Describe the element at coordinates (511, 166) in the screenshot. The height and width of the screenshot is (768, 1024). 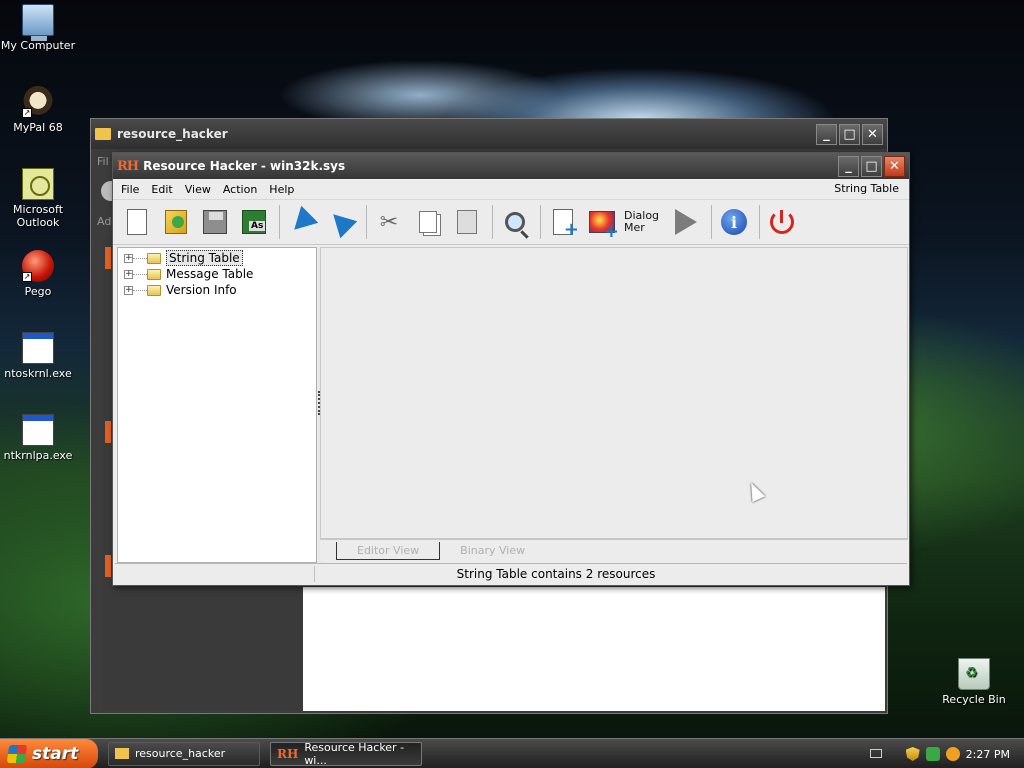
I see `window-titlebar: RH Resource Hacker - win32k.sys _ □ ✕` at that location.